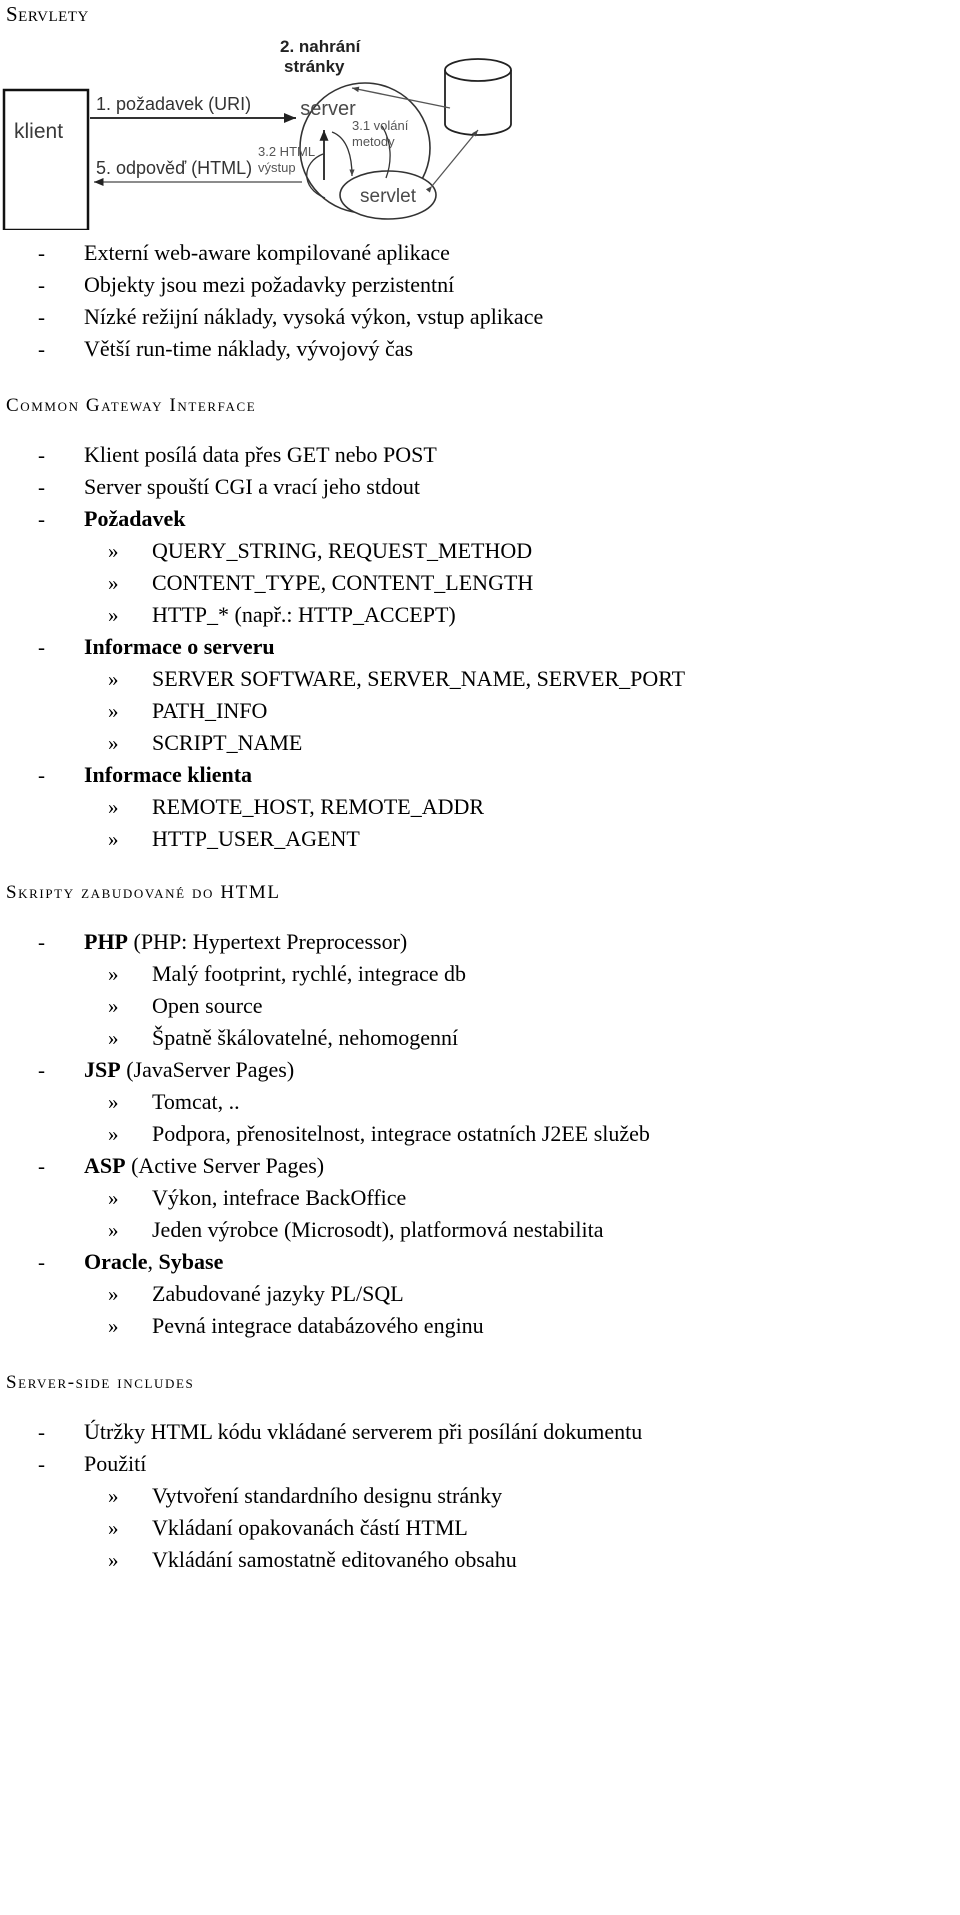  I want to click on section-0-item: » CONTENT_TYPE, CONTENT_LENGTH, so click(480, 584).